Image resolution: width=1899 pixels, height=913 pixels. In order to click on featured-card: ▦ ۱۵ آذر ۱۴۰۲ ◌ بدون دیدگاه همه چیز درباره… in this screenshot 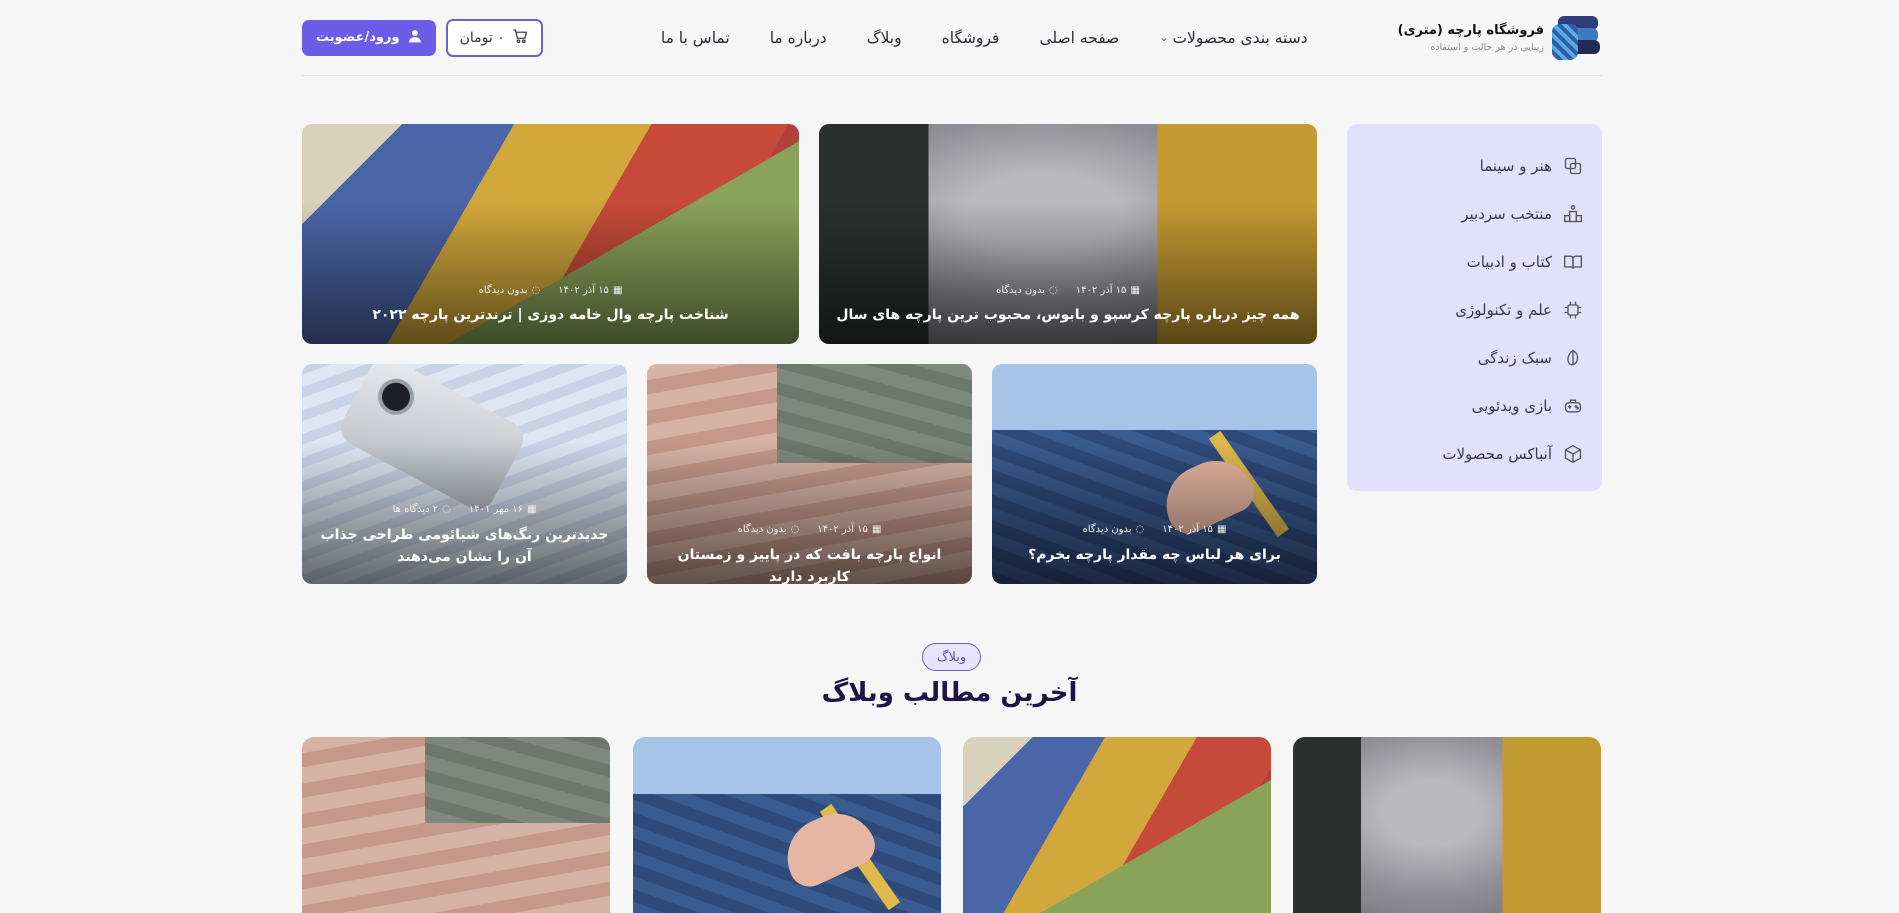, I will do `click(1068, 234)`.